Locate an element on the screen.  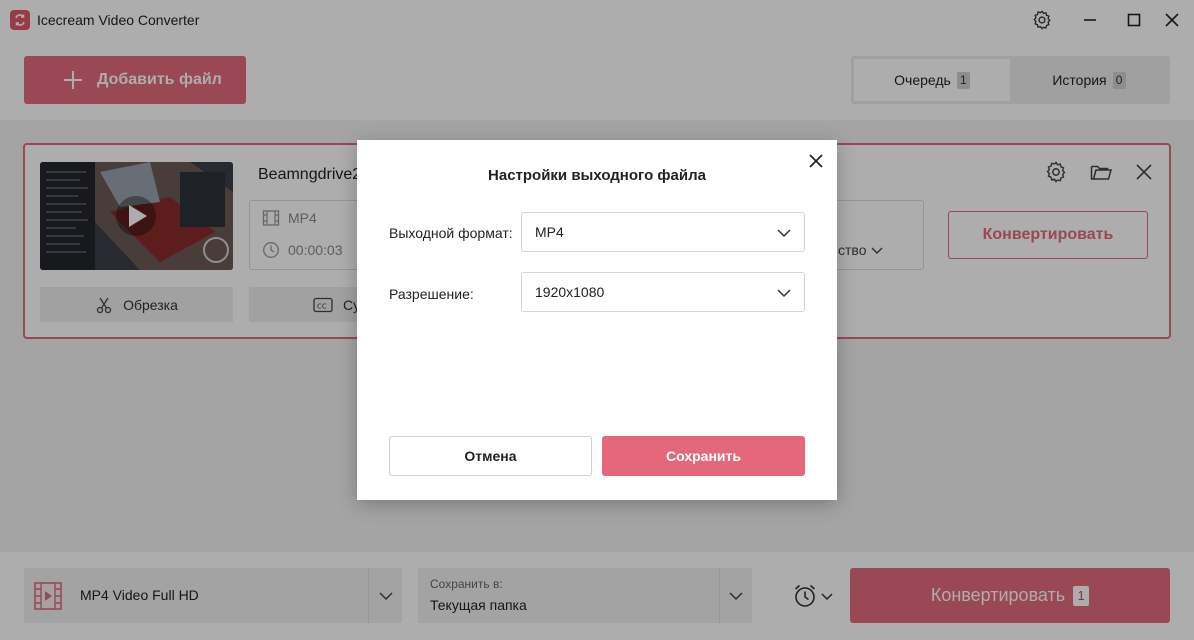
dialog-close-button is located at coordinates (816, 161).